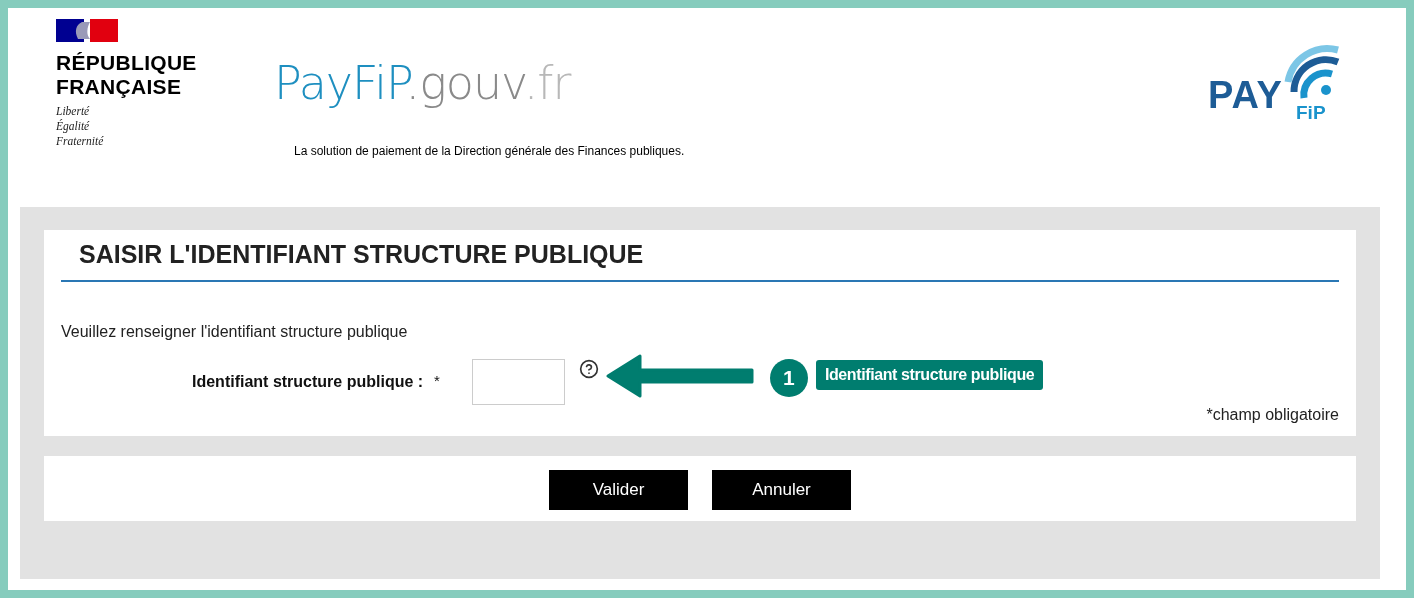 This screenshot has height=598, width=1414. I want to click on required-mark: *, so click(437, 380).